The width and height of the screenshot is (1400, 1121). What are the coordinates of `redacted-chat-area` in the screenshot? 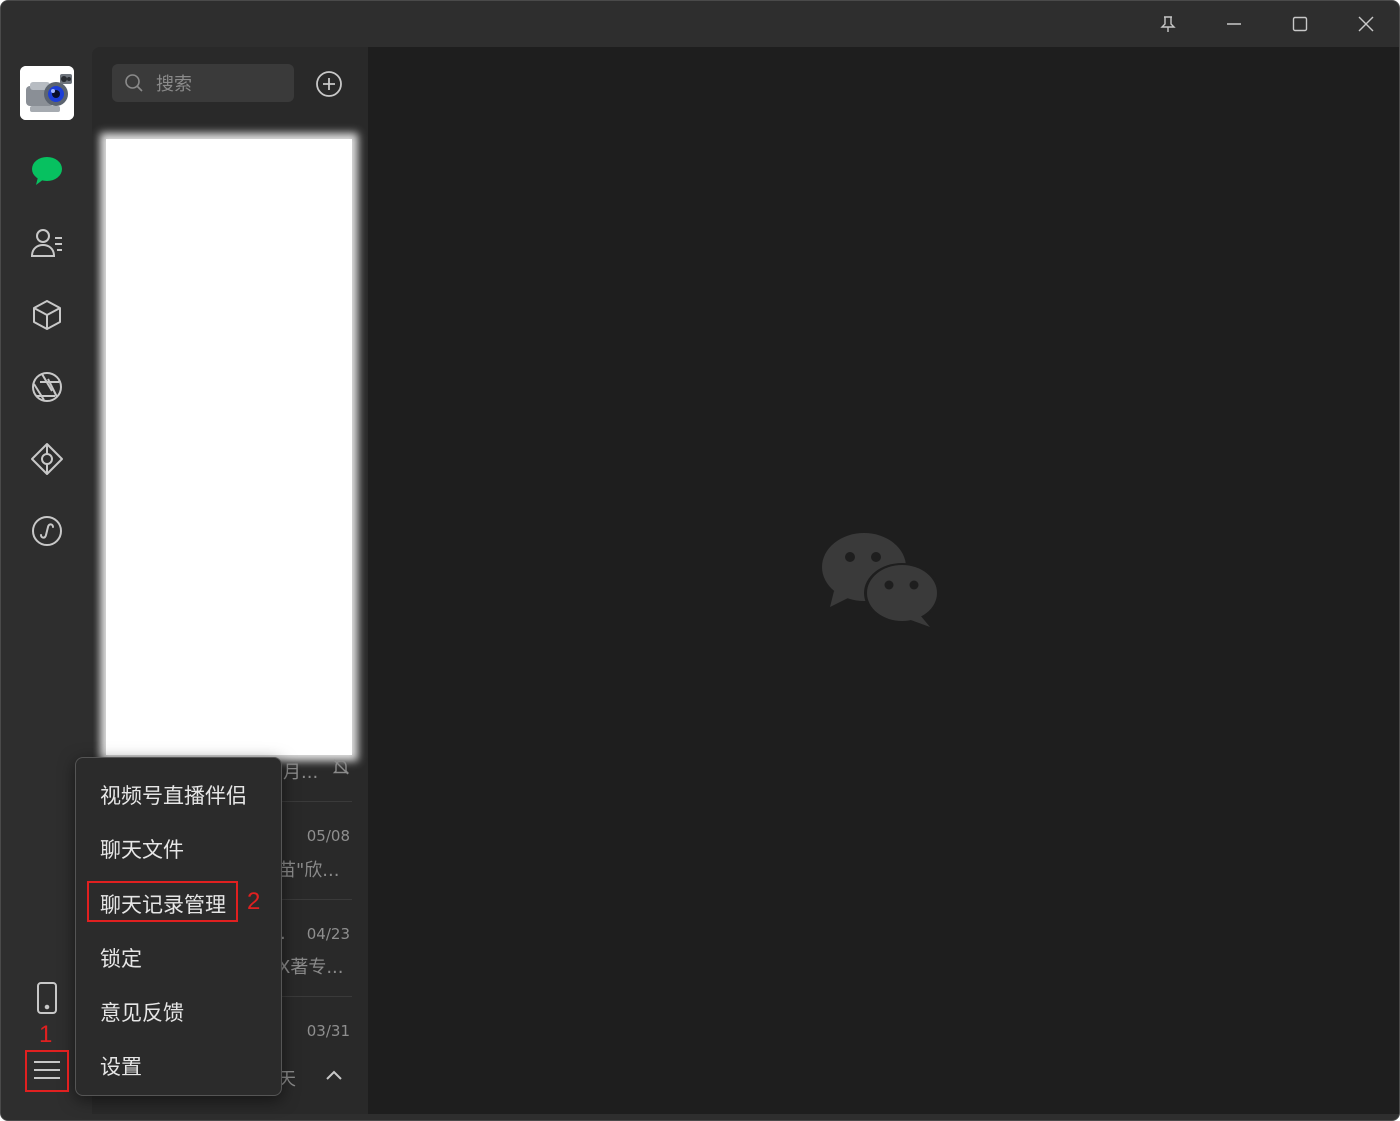 It's located at (229, 447).